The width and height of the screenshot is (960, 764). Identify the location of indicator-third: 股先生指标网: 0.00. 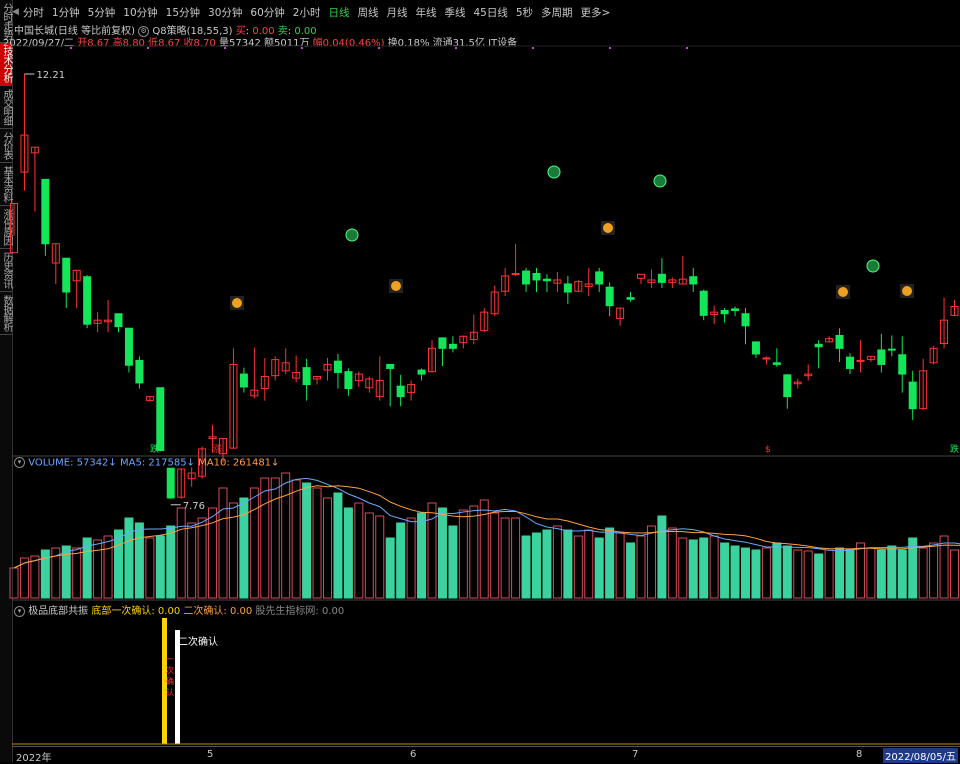
(300, 611).